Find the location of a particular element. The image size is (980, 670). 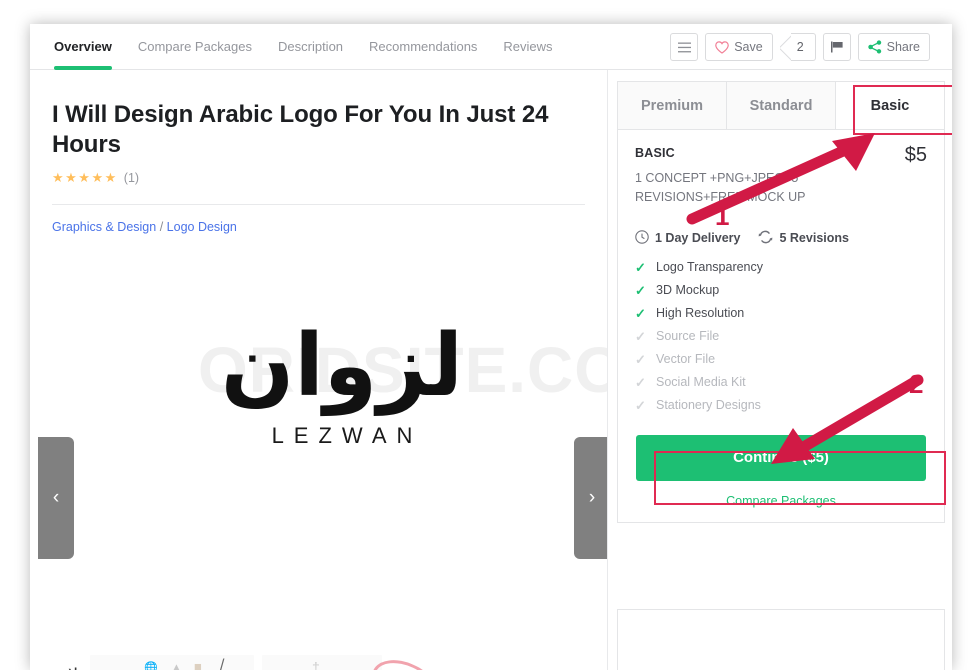

preview-pen-icon: ▲ is located at coordinates (176, 665).